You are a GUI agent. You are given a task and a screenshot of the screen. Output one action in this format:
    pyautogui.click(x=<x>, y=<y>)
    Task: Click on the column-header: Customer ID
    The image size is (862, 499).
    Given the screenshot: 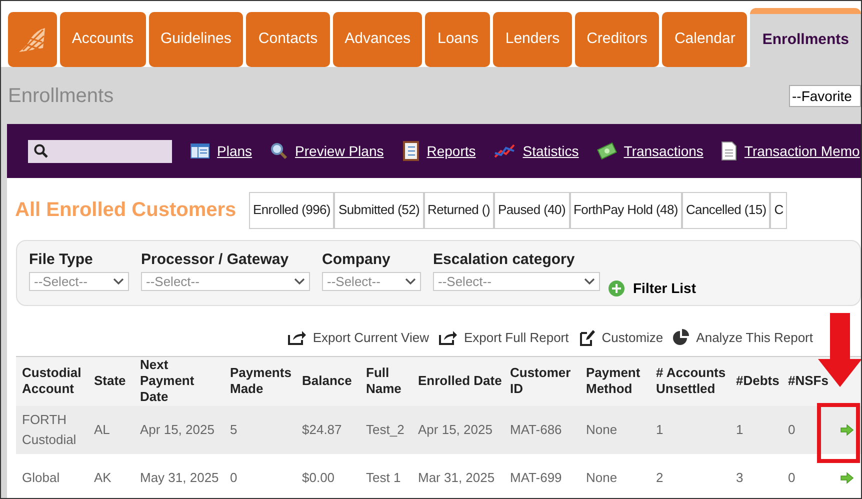 What is the action you would take?
    pyautogui.click(x=542, y=381)
    